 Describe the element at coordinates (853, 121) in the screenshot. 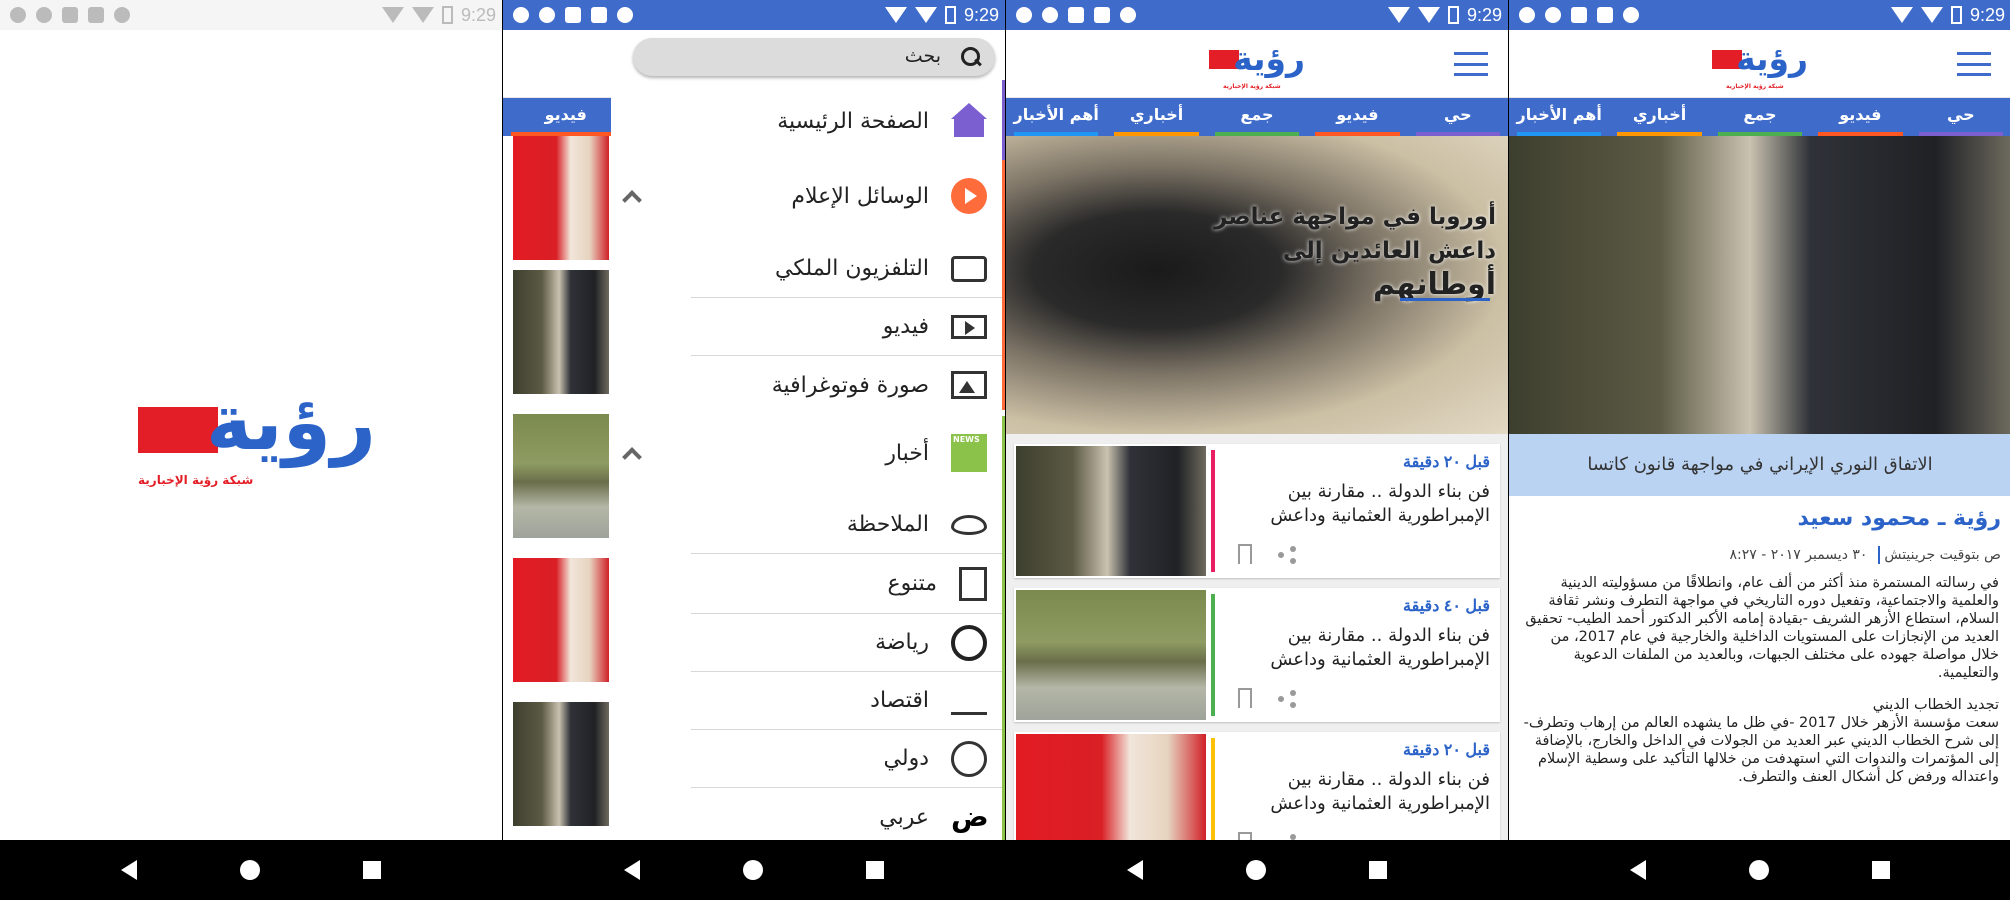

I see `menu-item-label: الصفحة الرئيسية` at that location.